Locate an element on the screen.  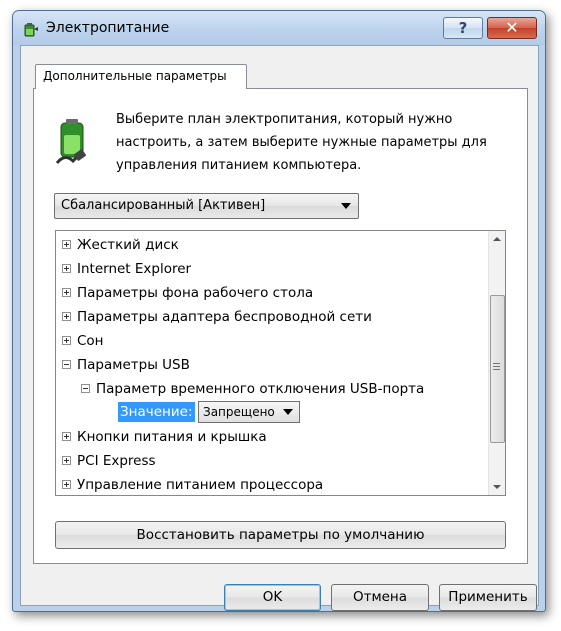
scroll-thumb is located at coordinates (497, 369).